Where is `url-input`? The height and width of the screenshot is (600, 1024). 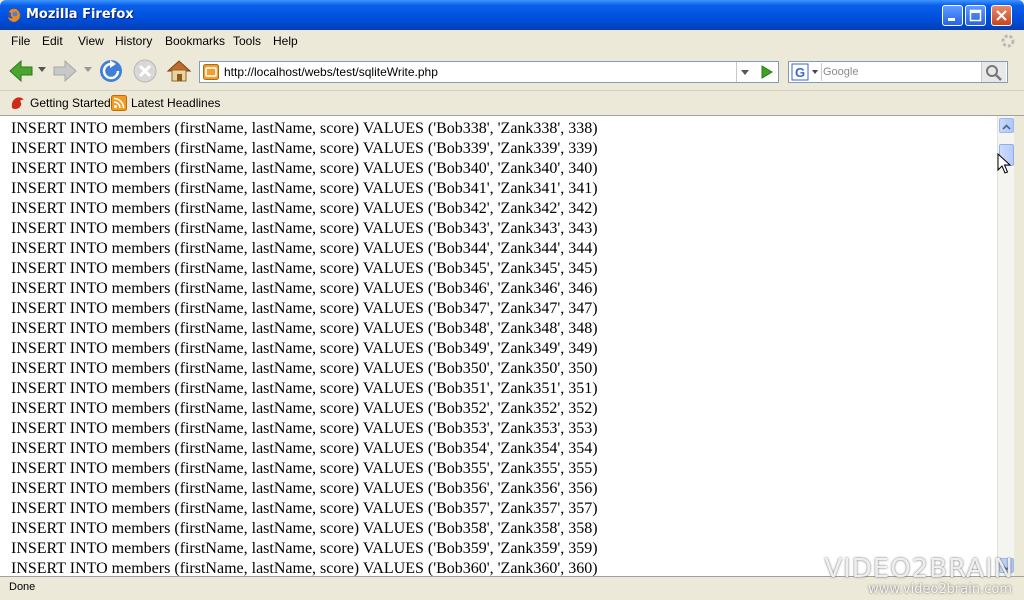 url-input is located at coordinates (479, 72).